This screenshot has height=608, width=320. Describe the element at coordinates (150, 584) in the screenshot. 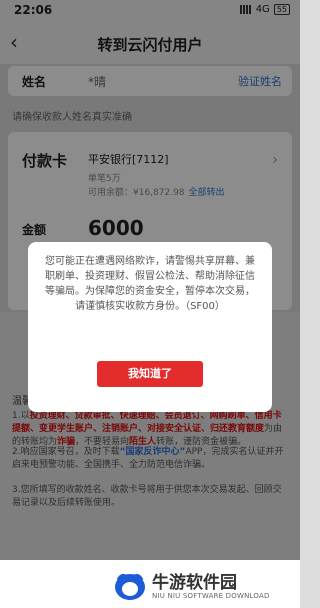

I see `watermark-footer: 牛游软件园 NIU NIU SOFTWARE DOWNLOAD` at that location.